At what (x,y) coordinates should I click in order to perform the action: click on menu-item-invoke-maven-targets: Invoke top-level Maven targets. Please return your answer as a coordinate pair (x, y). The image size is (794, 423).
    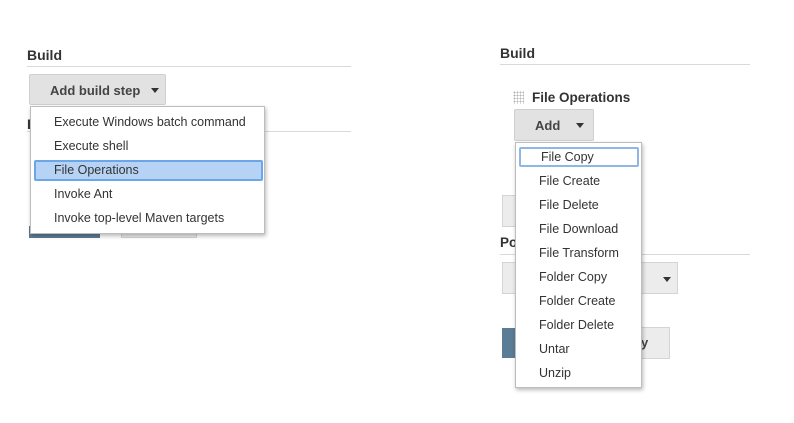
    Looking at the image, I should click on (147, 218).